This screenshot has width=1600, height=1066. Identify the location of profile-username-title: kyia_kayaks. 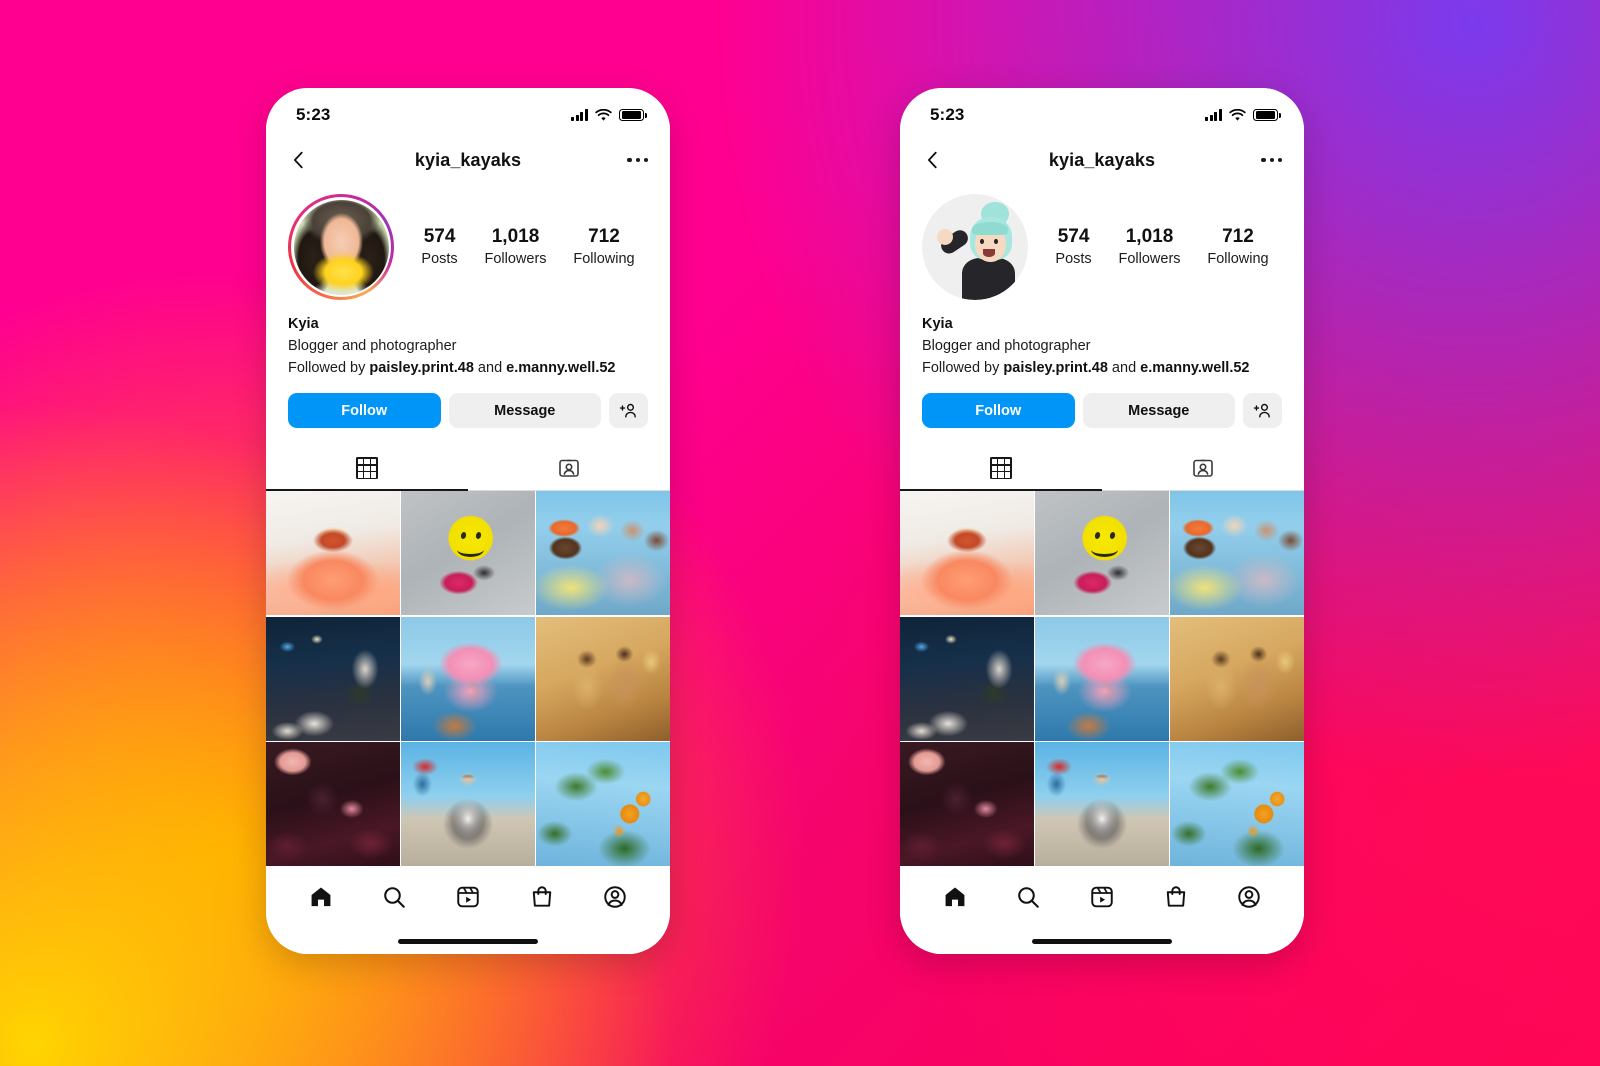
(1102, 159).